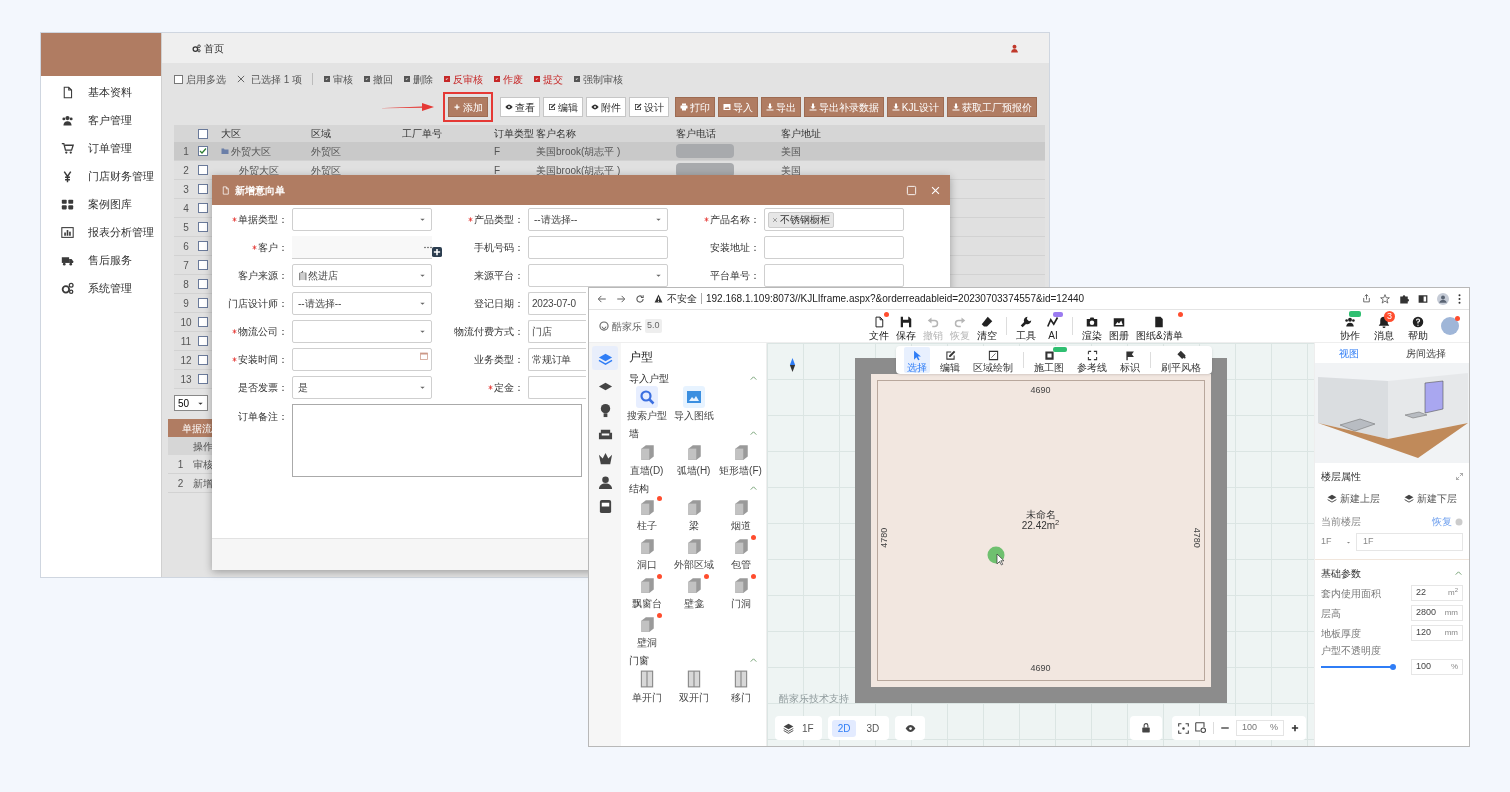  Describe the element at coordinates (1437, 613) in the screenshot. I see `number-field: 2800 mm` at that location.